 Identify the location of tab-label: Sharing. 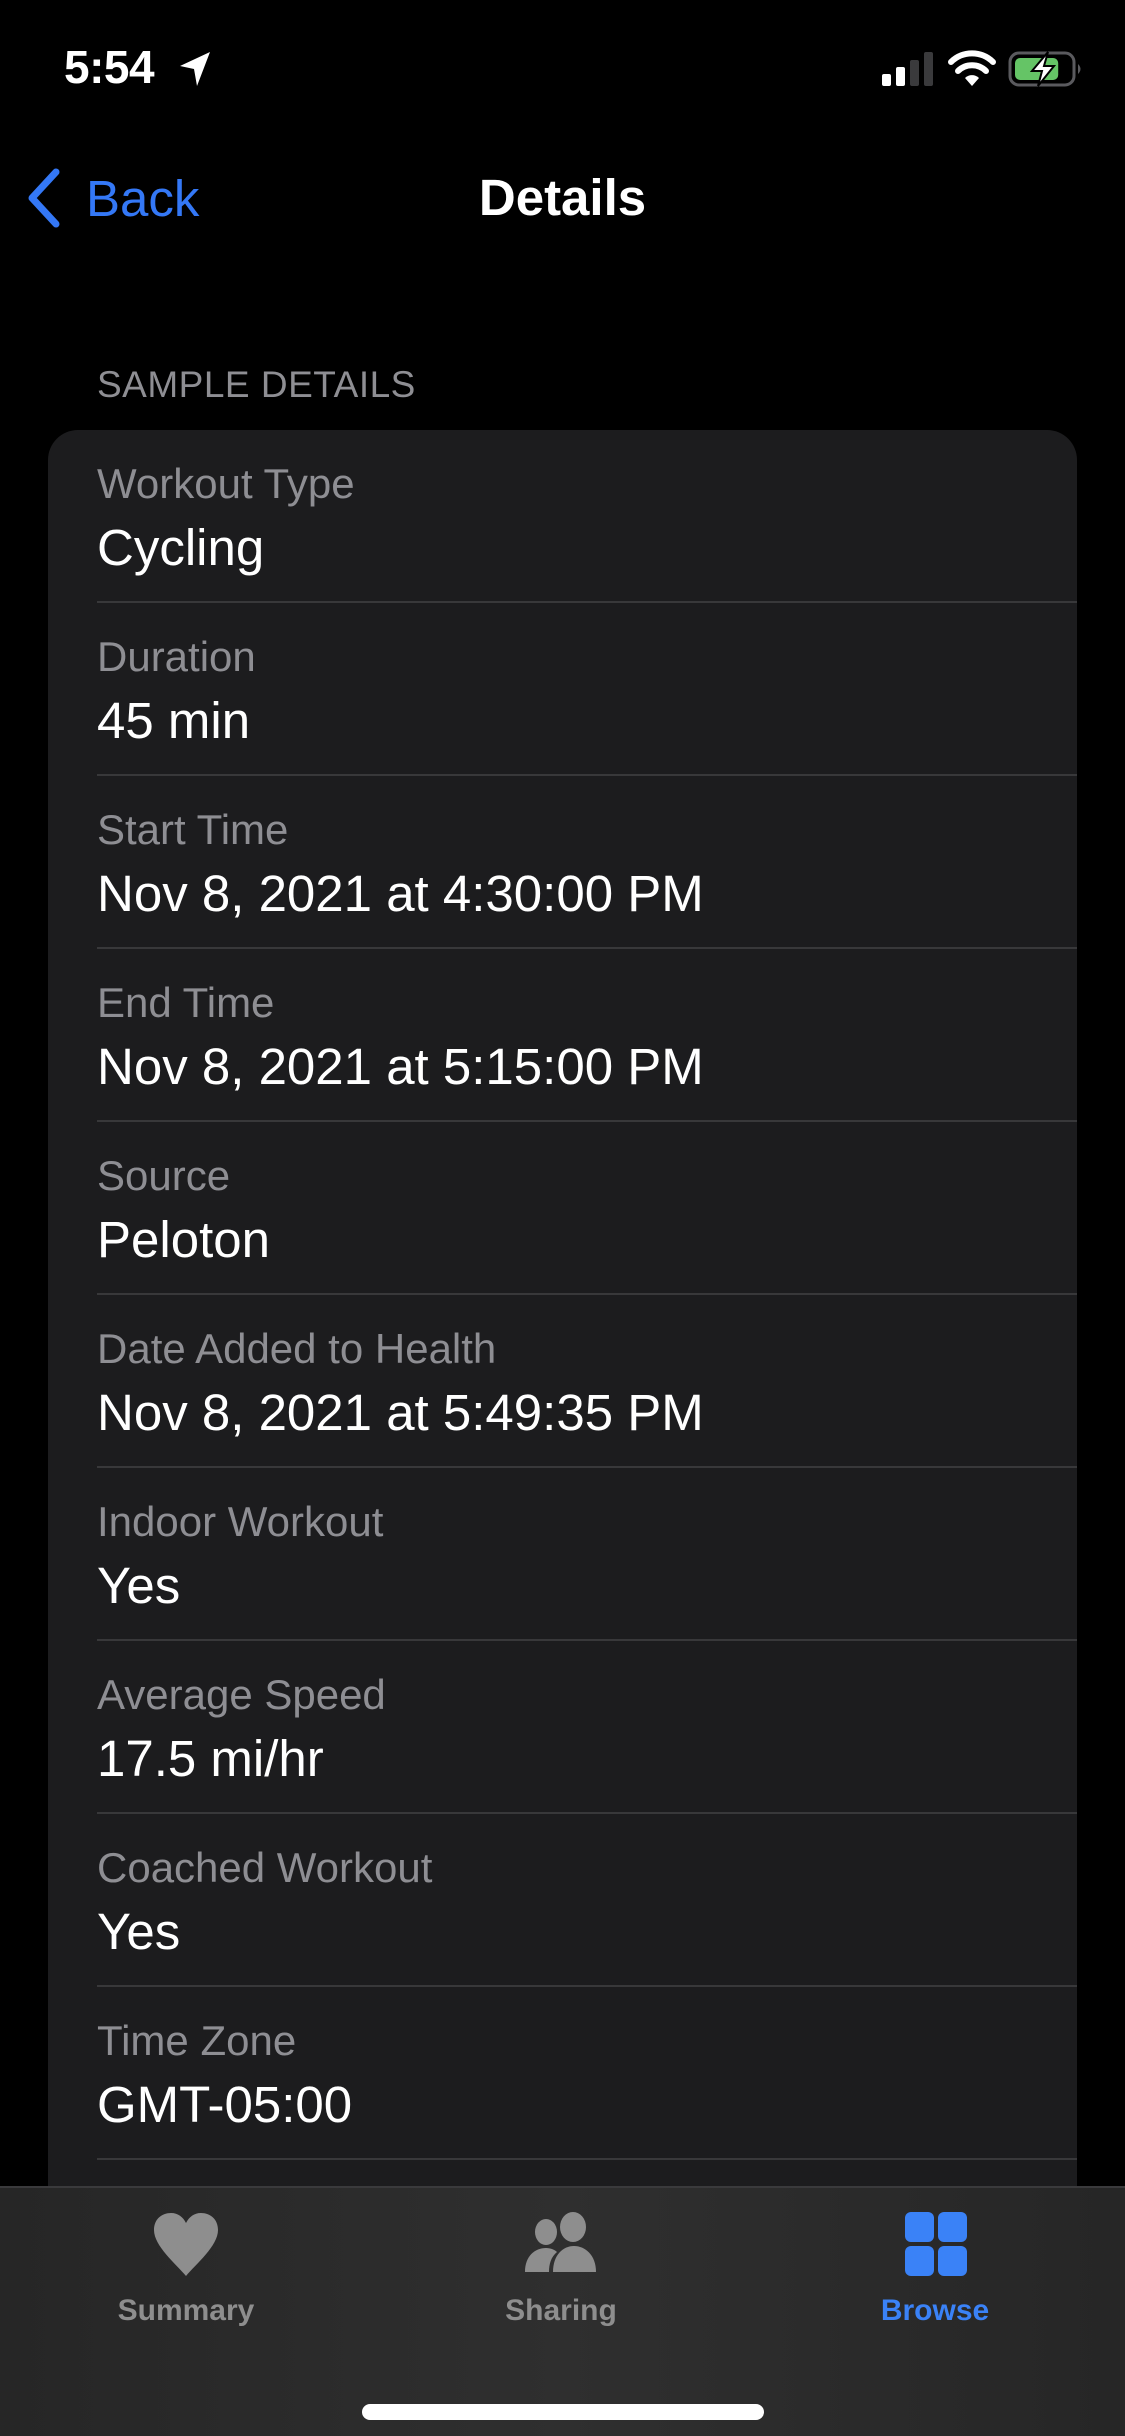
(561, 2310).